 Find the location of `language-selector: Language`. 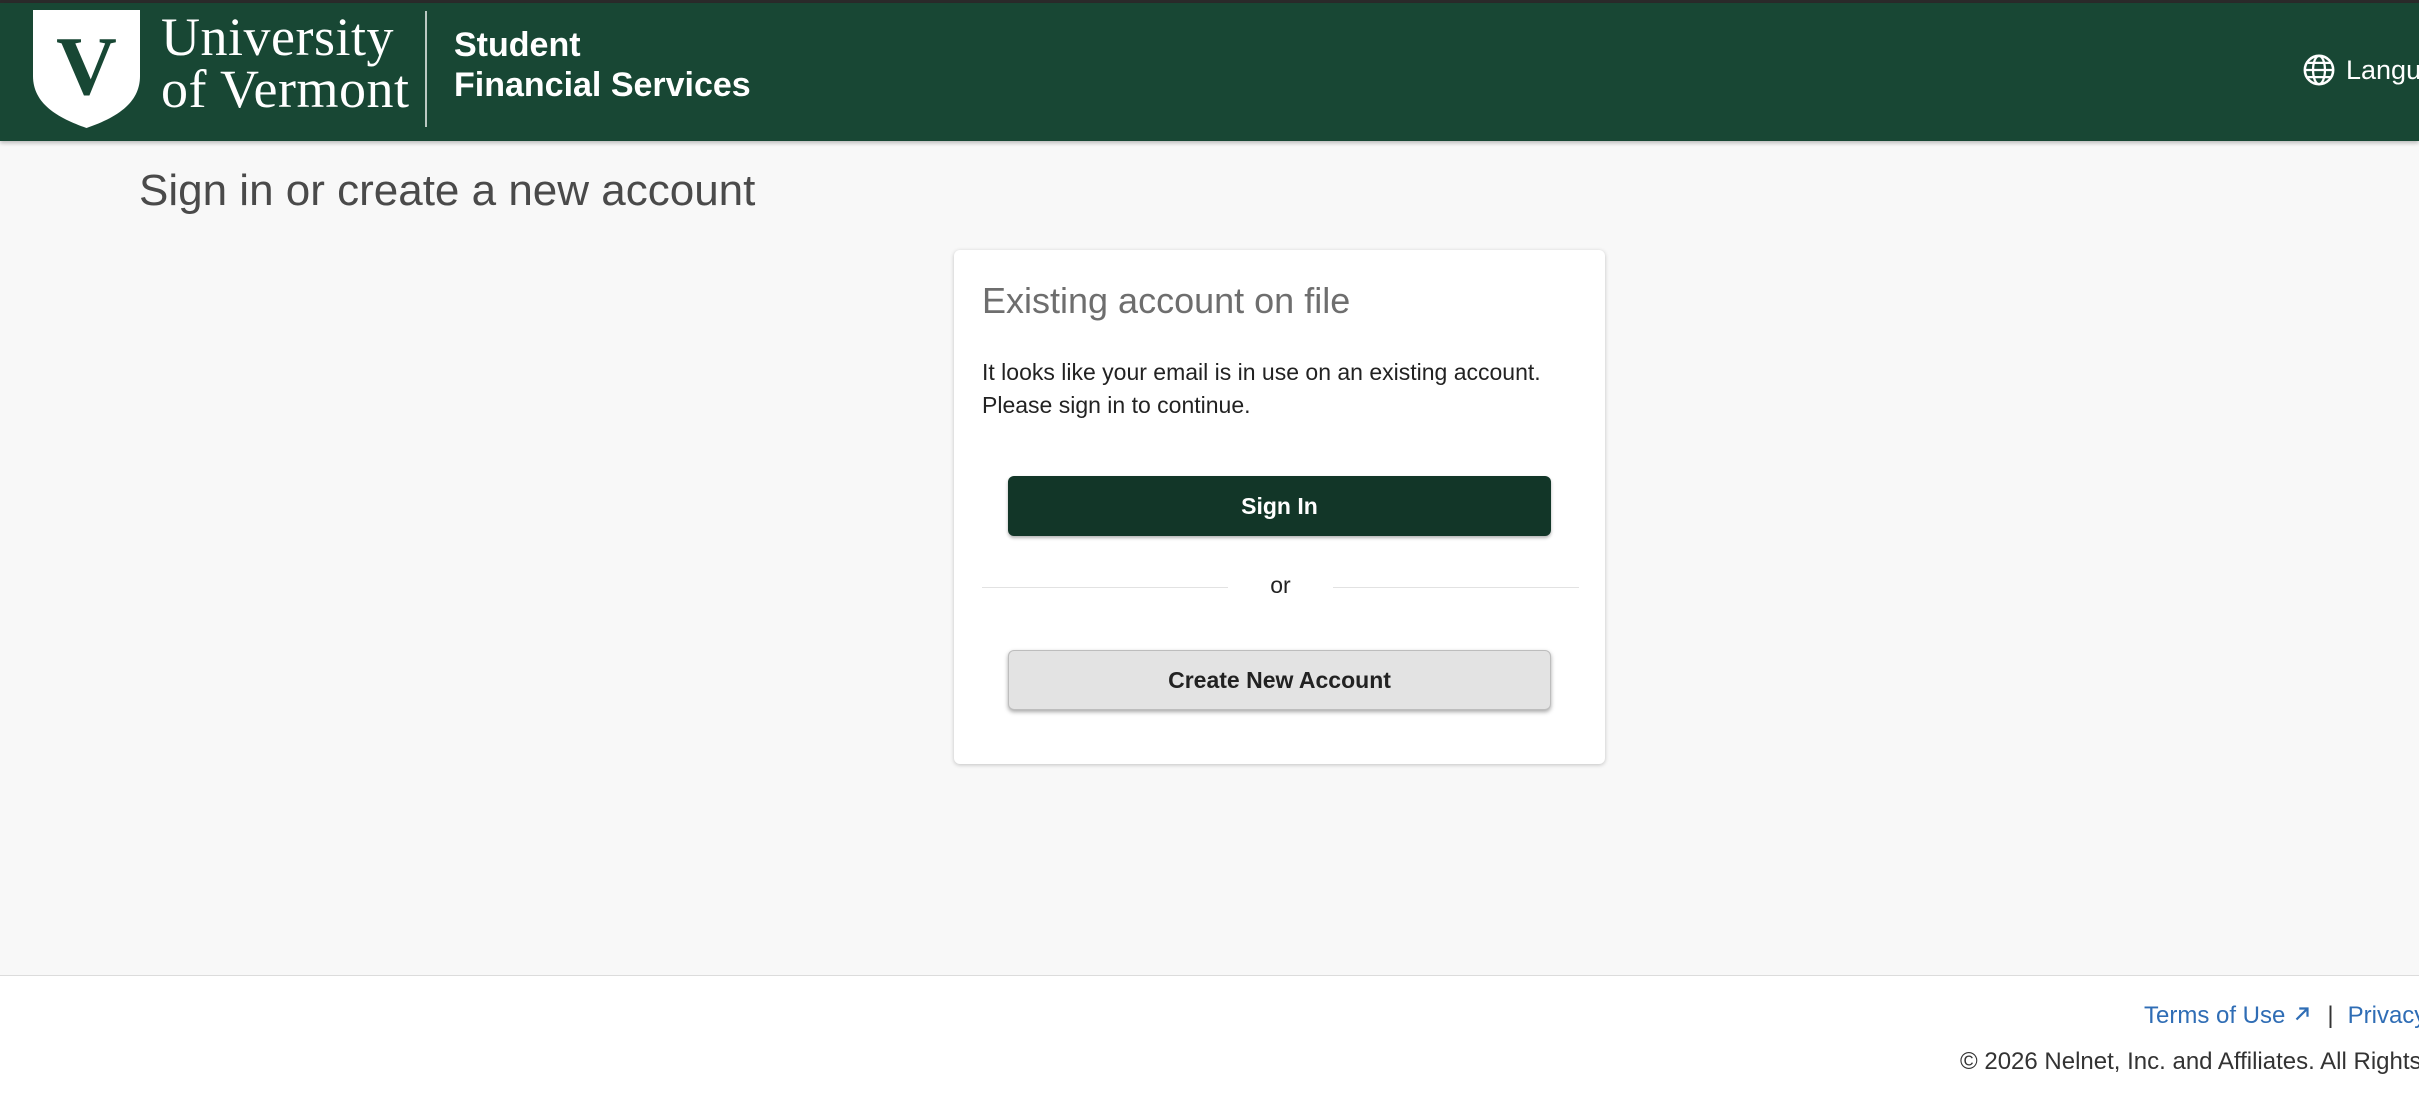

language-selector: Language is located at coordinates (2360, 70).